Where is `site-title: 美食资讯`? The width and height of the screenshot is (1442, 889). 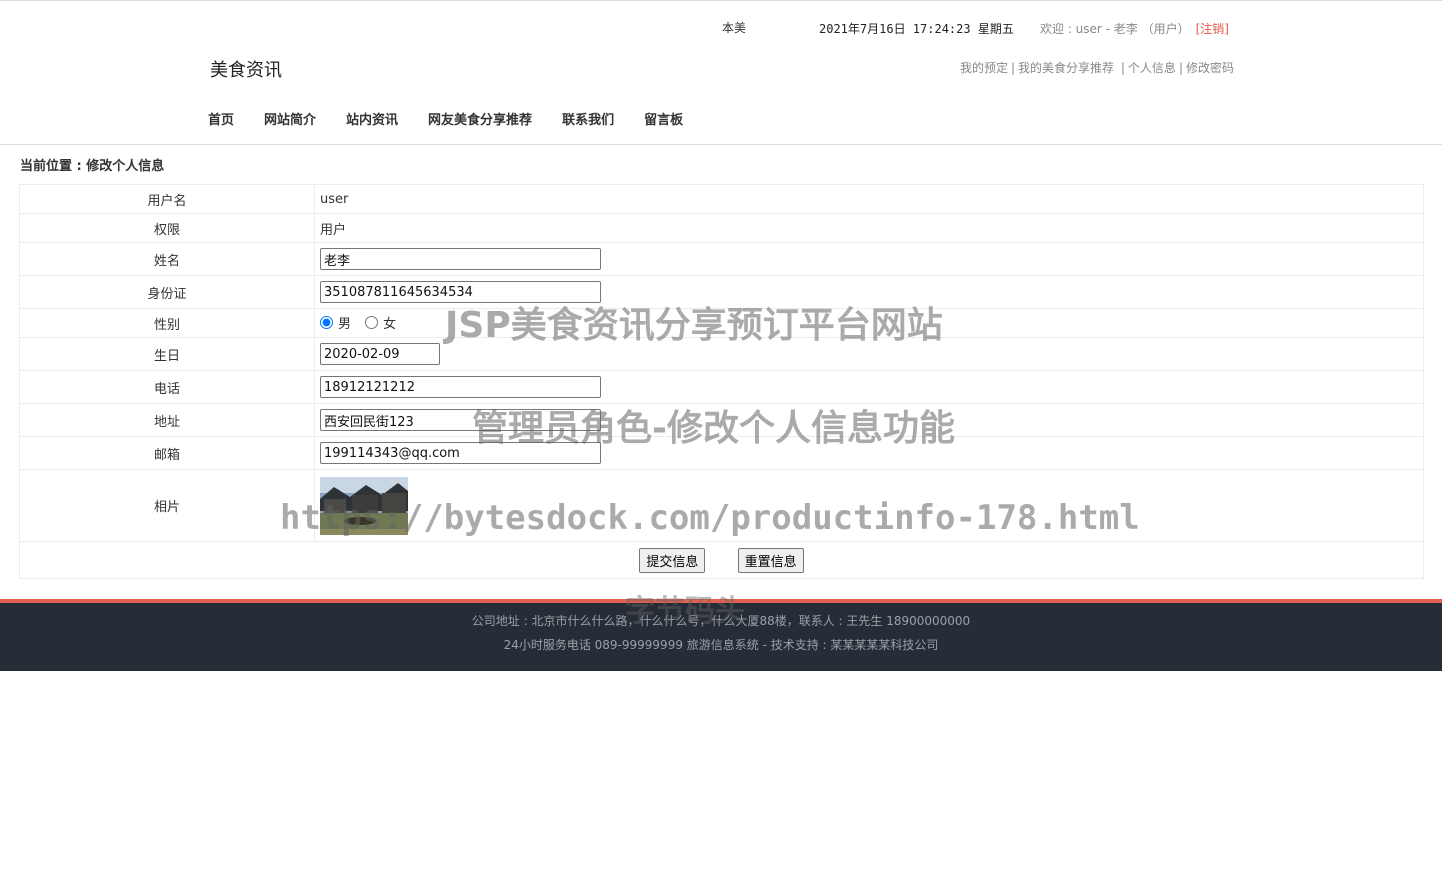
site-title: 美食资讯 is located at coordinates (246, 70).